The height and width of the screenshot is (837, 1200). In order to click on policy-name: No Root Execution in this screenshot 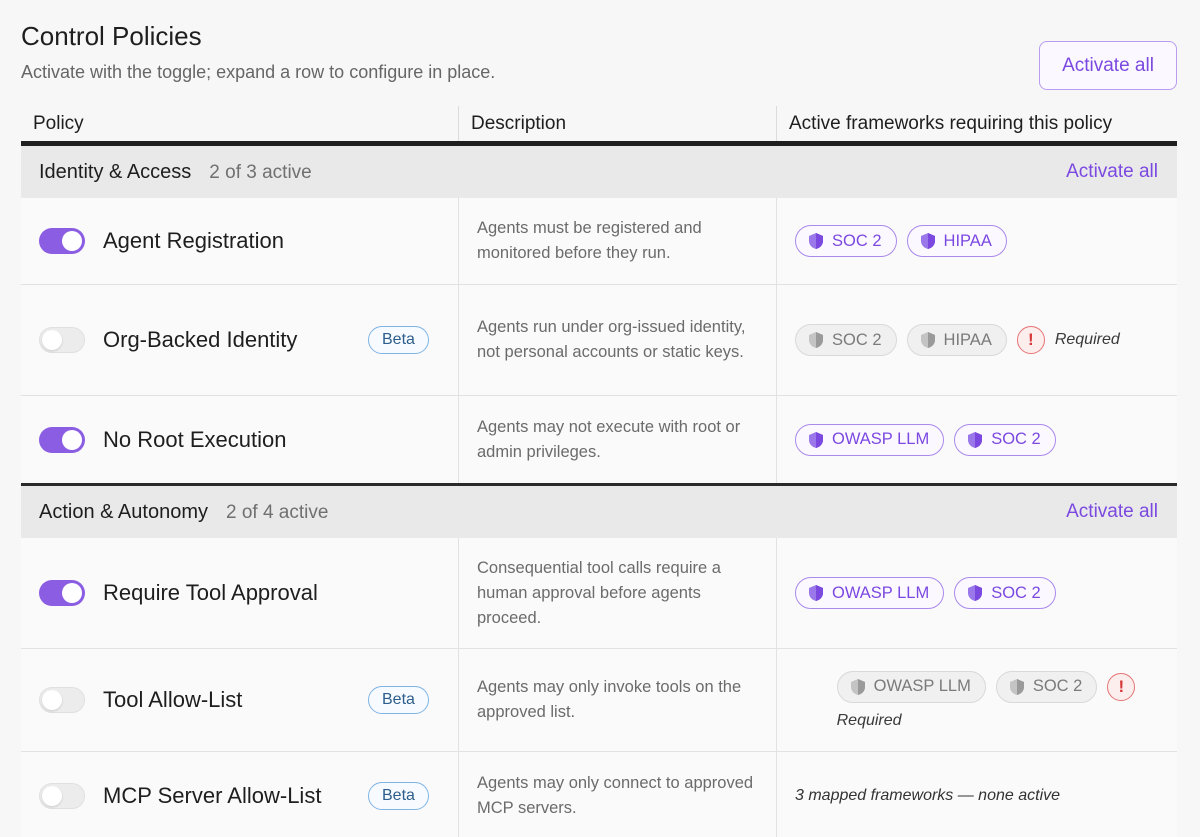, I will do `click(195, 439)`.